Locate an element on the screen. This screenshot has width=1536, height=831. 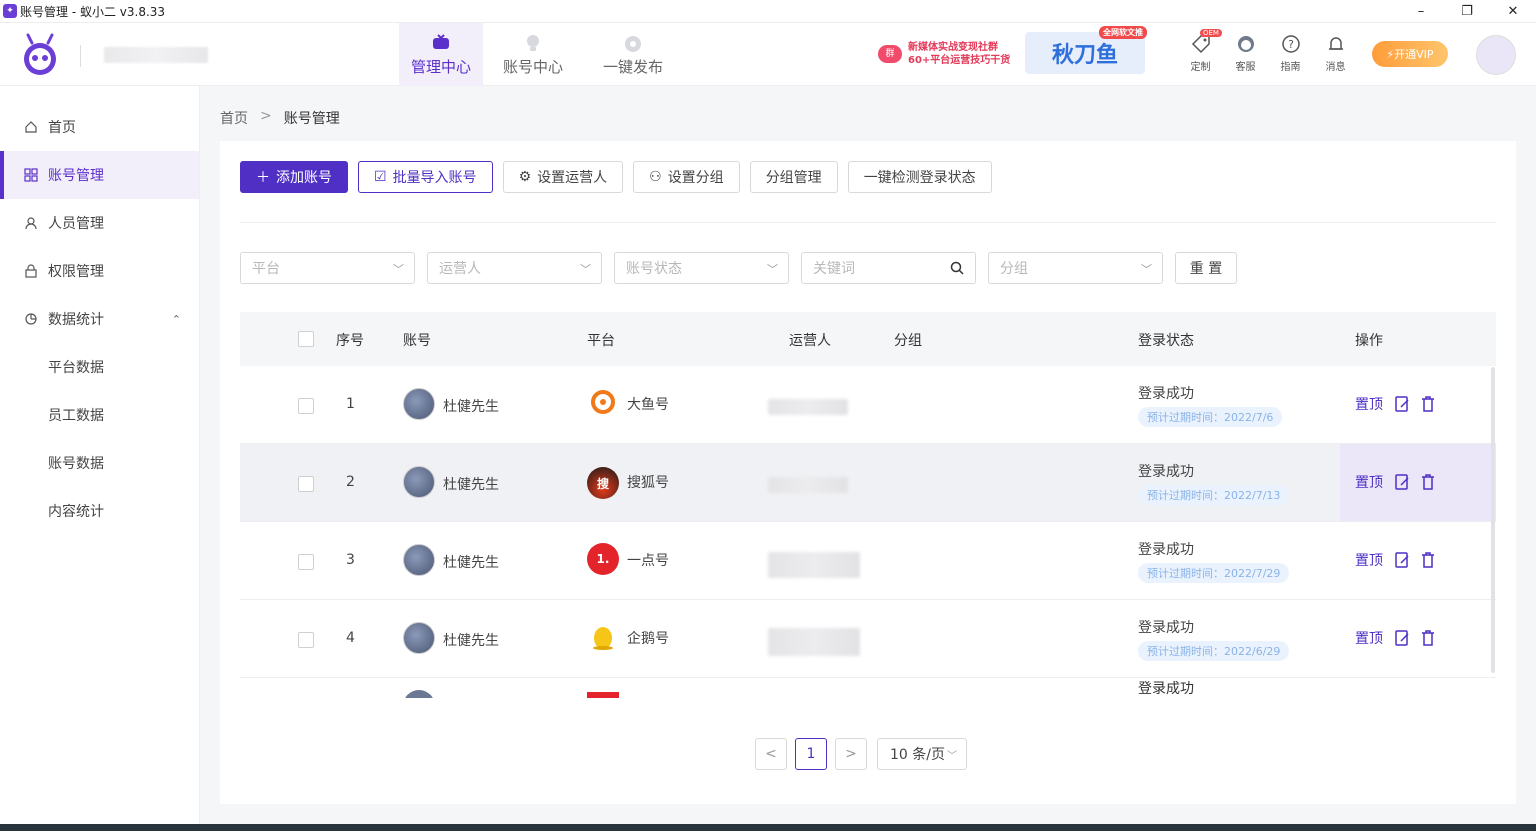
tab-one-click-publish: 一键发布 is located at coordinates (633, 54).